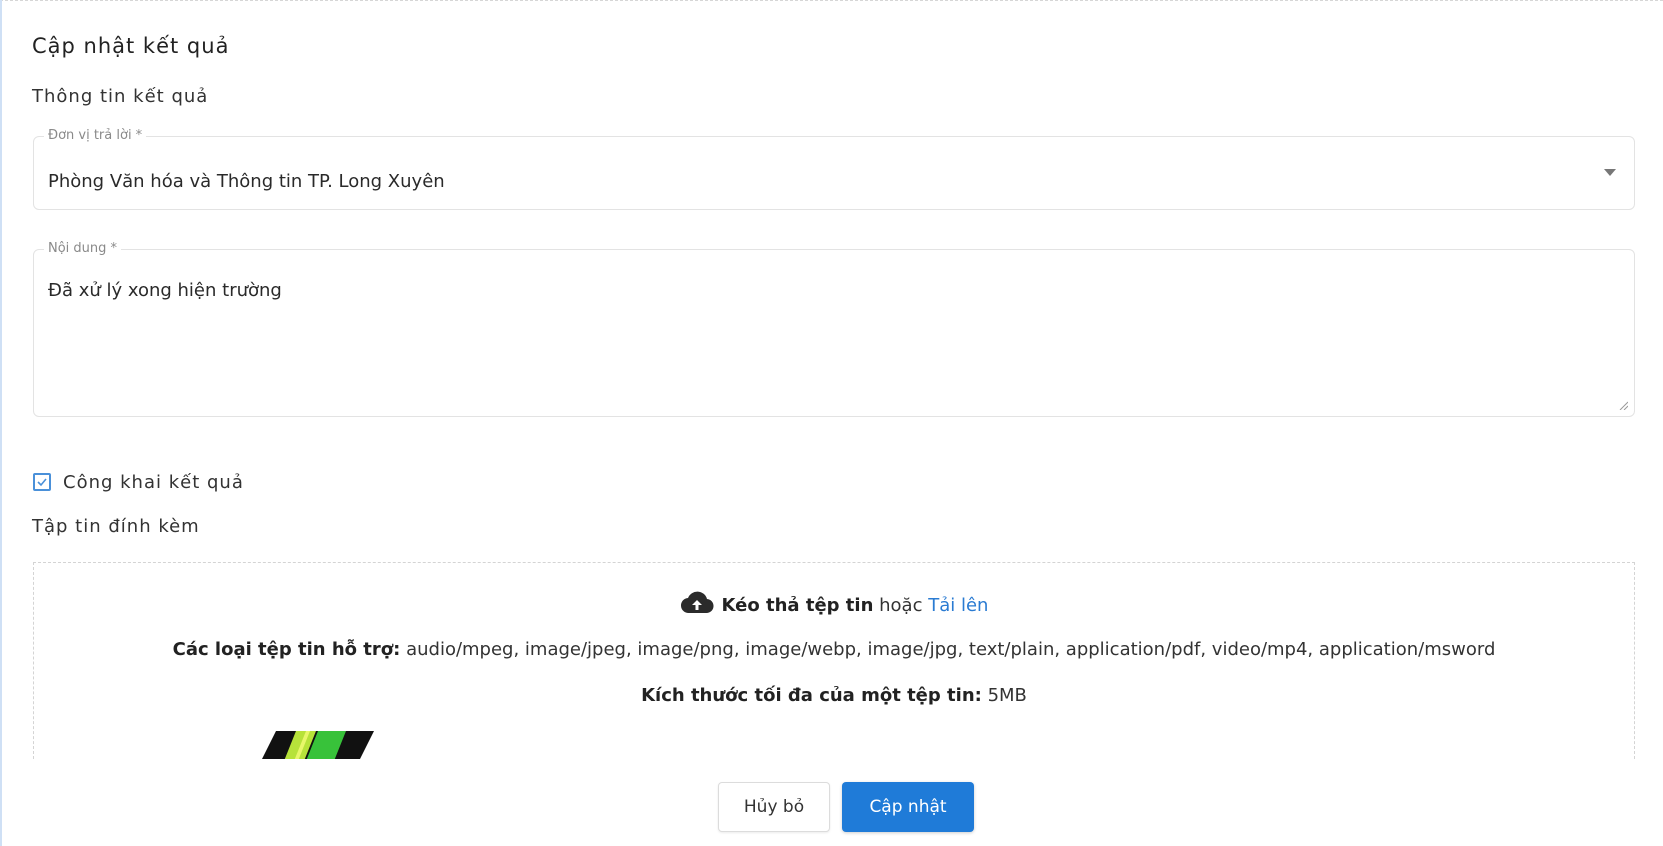 This screenshot has width=1663, height=846. I want to click on dropzone-instructions: Kéo thả tệp tin hoặc Tải lên, so click(834, 603).